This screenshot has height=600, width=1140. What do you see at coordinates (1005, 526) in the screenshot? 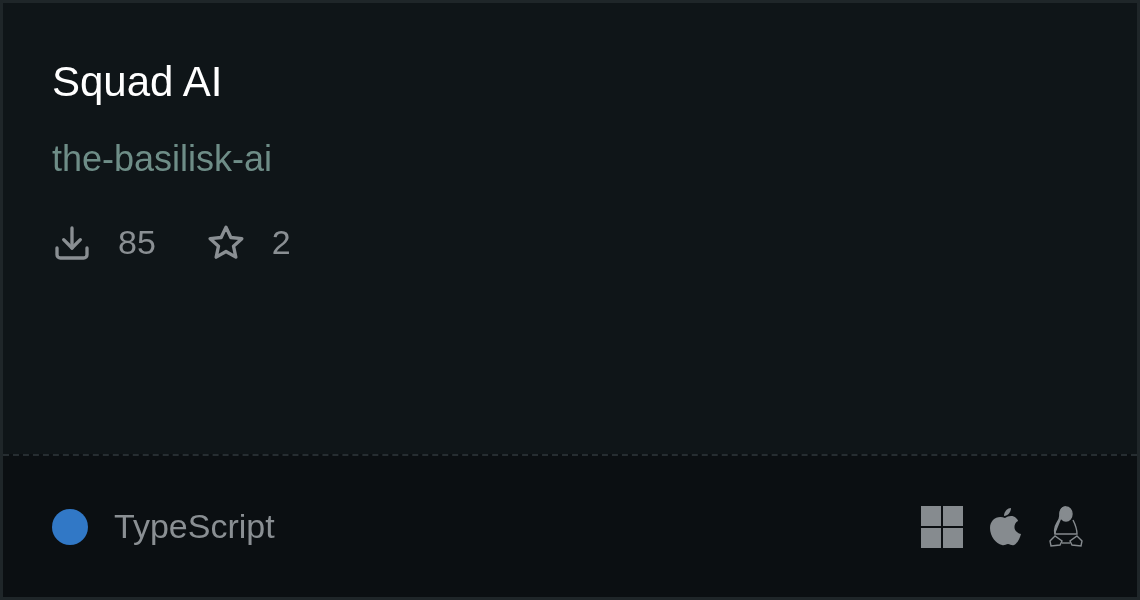
I see `apple-icon` at bounding box center [1005, 526].